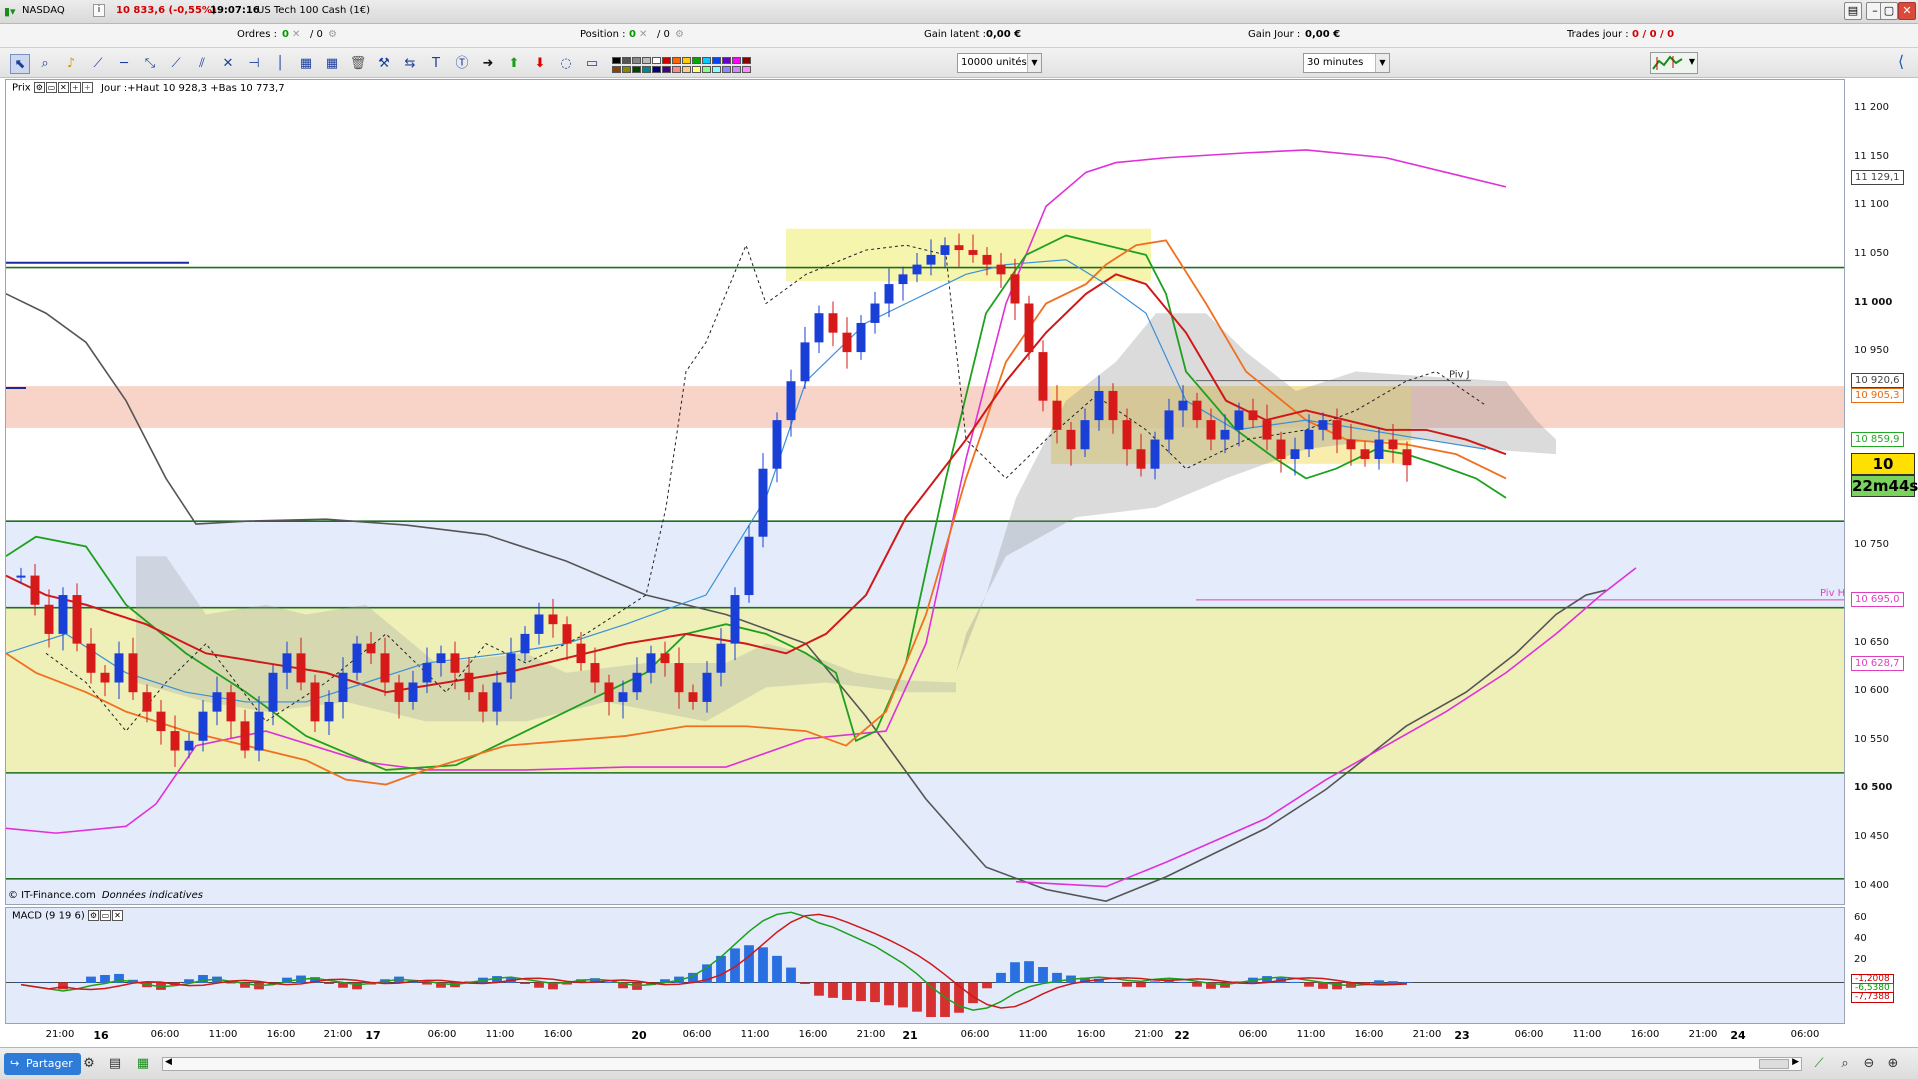 Image resolution: width=1918 pixels, height=1079 pixels. I want to click on alert-bell-icon: ♪, so click(71, 64).